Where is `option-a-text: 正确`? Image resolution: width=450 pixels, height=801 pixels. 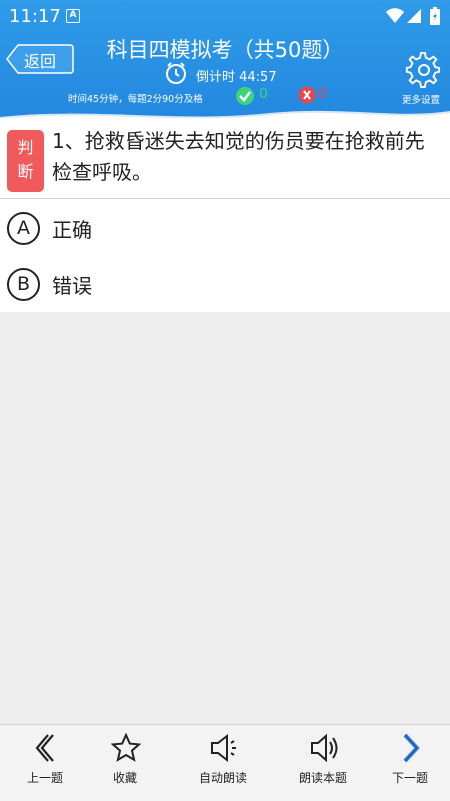 option-a-text: 正确 is located at coordinates (72, 230).